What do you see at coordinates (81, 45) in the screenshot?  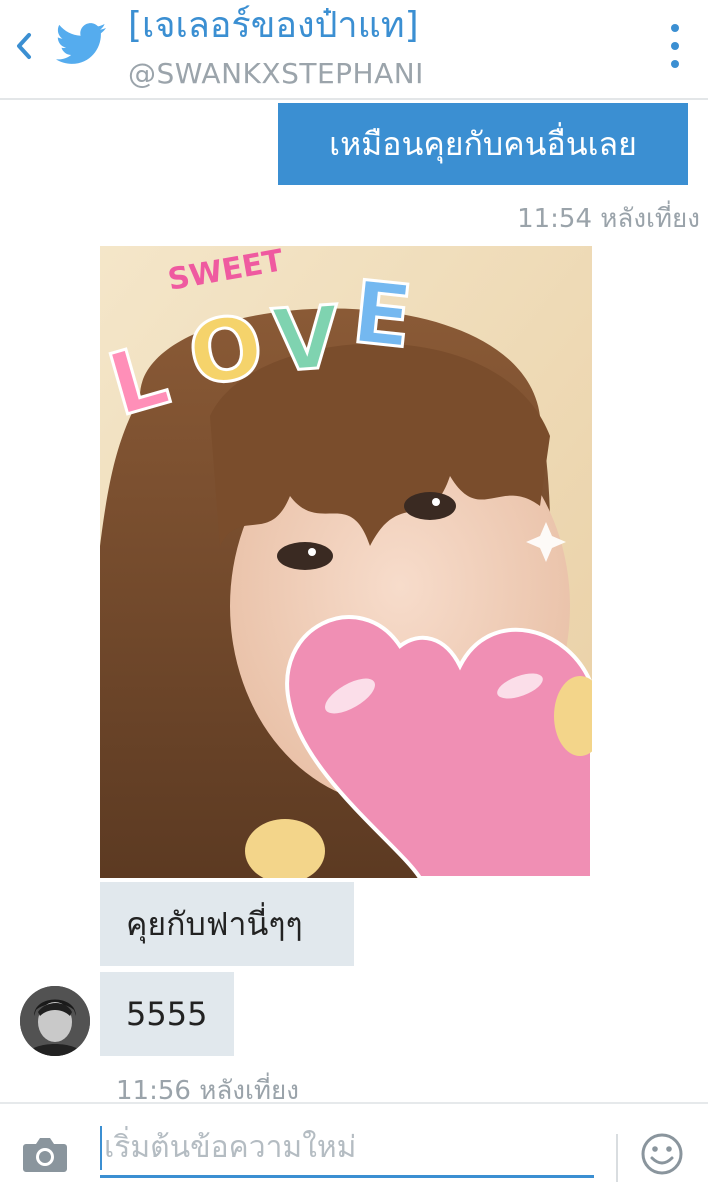 I see `twitter-bird-icon` at bounding box center [81, 45].